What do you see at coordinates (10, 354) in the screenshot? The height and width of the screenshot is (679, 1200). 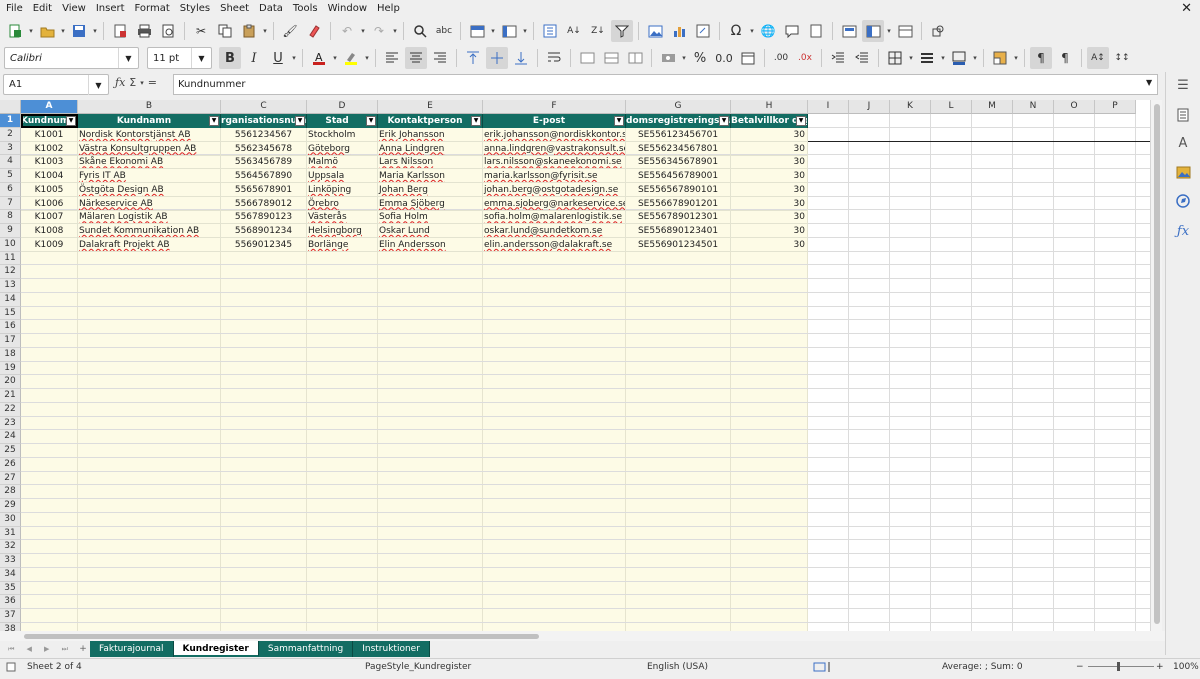 I see `row-header: 18` at bounding box center [10, 354].